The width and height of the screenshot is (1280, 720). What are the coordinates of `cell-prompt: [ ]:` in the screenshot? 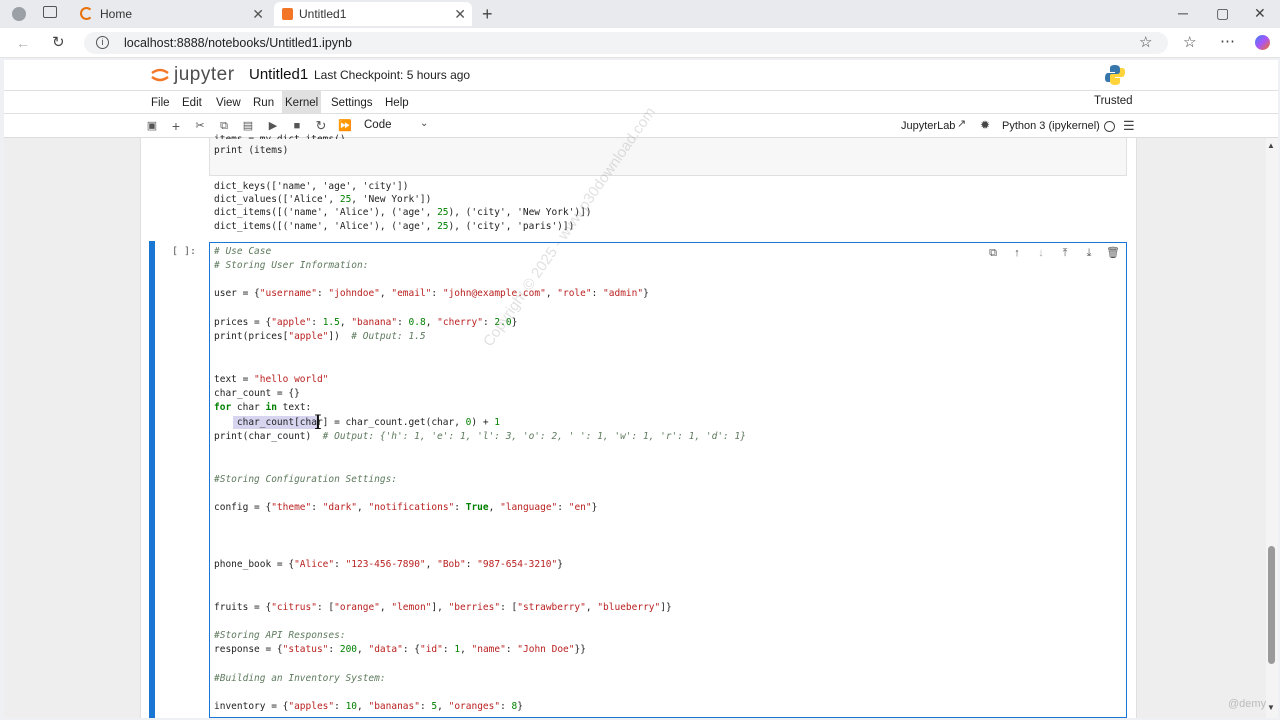 It's located at (184, 251).